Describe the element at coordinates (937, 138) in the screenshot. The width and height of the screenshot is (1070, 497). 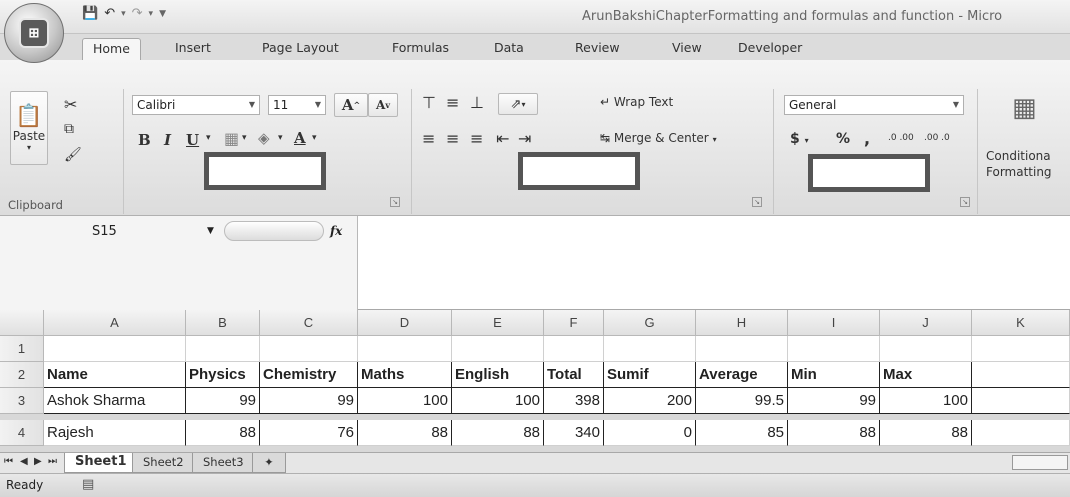
I see `decrease-decimal-button: .00 .0` at that location.